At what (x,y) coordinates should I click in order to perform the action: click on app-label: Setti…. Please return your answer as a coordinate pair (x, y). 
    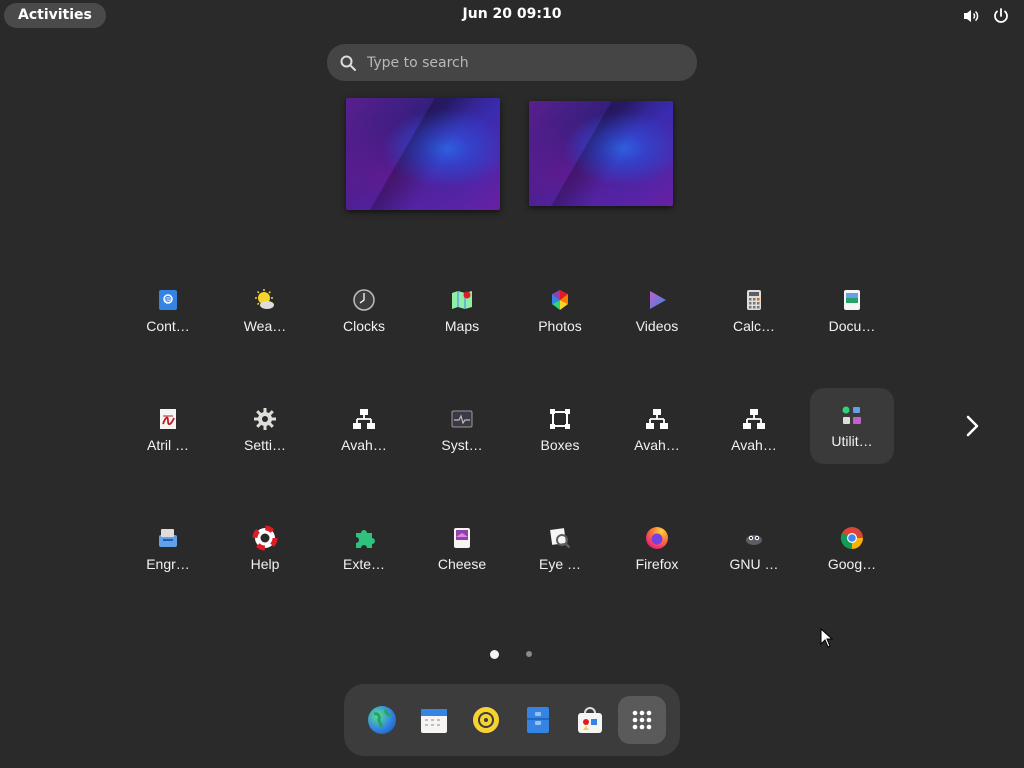
    Looking at the image, I should click on (264, 445).